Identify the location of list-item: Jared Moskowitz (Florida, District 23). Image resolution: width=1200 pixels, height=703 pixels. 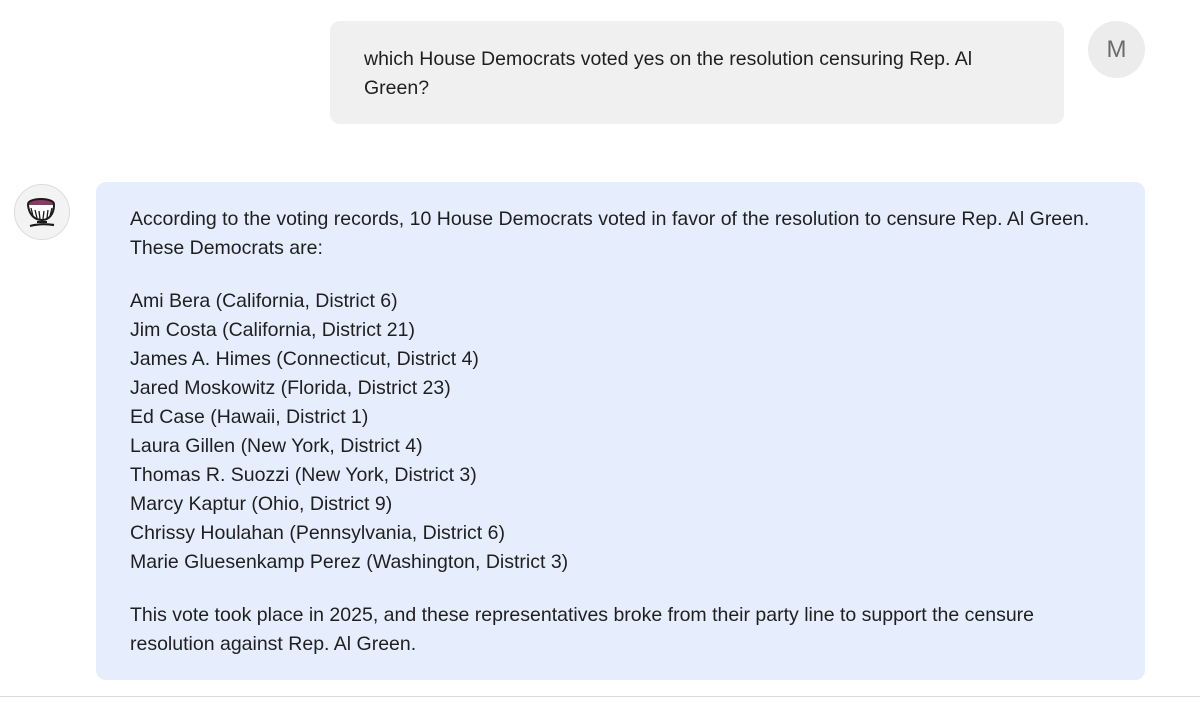
(290, 388).